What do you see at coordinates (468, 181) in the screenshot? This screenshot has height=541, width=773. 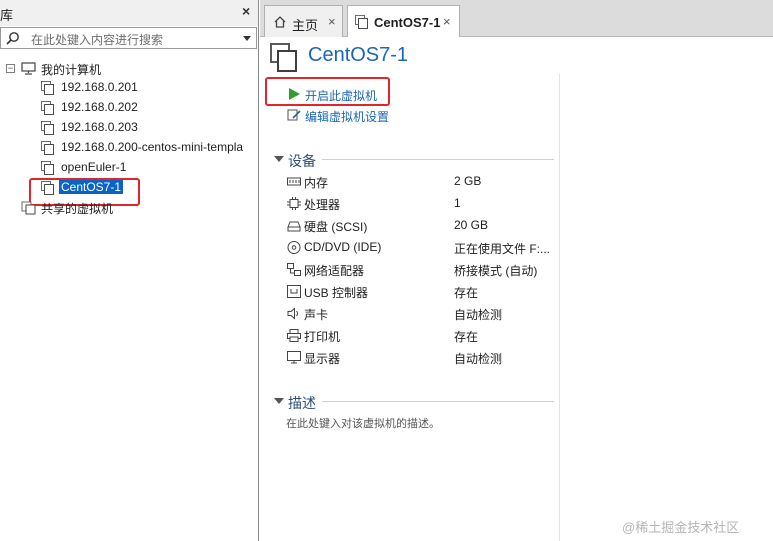 I see `device-value: 2 GB` at bounding box center [468, 181].